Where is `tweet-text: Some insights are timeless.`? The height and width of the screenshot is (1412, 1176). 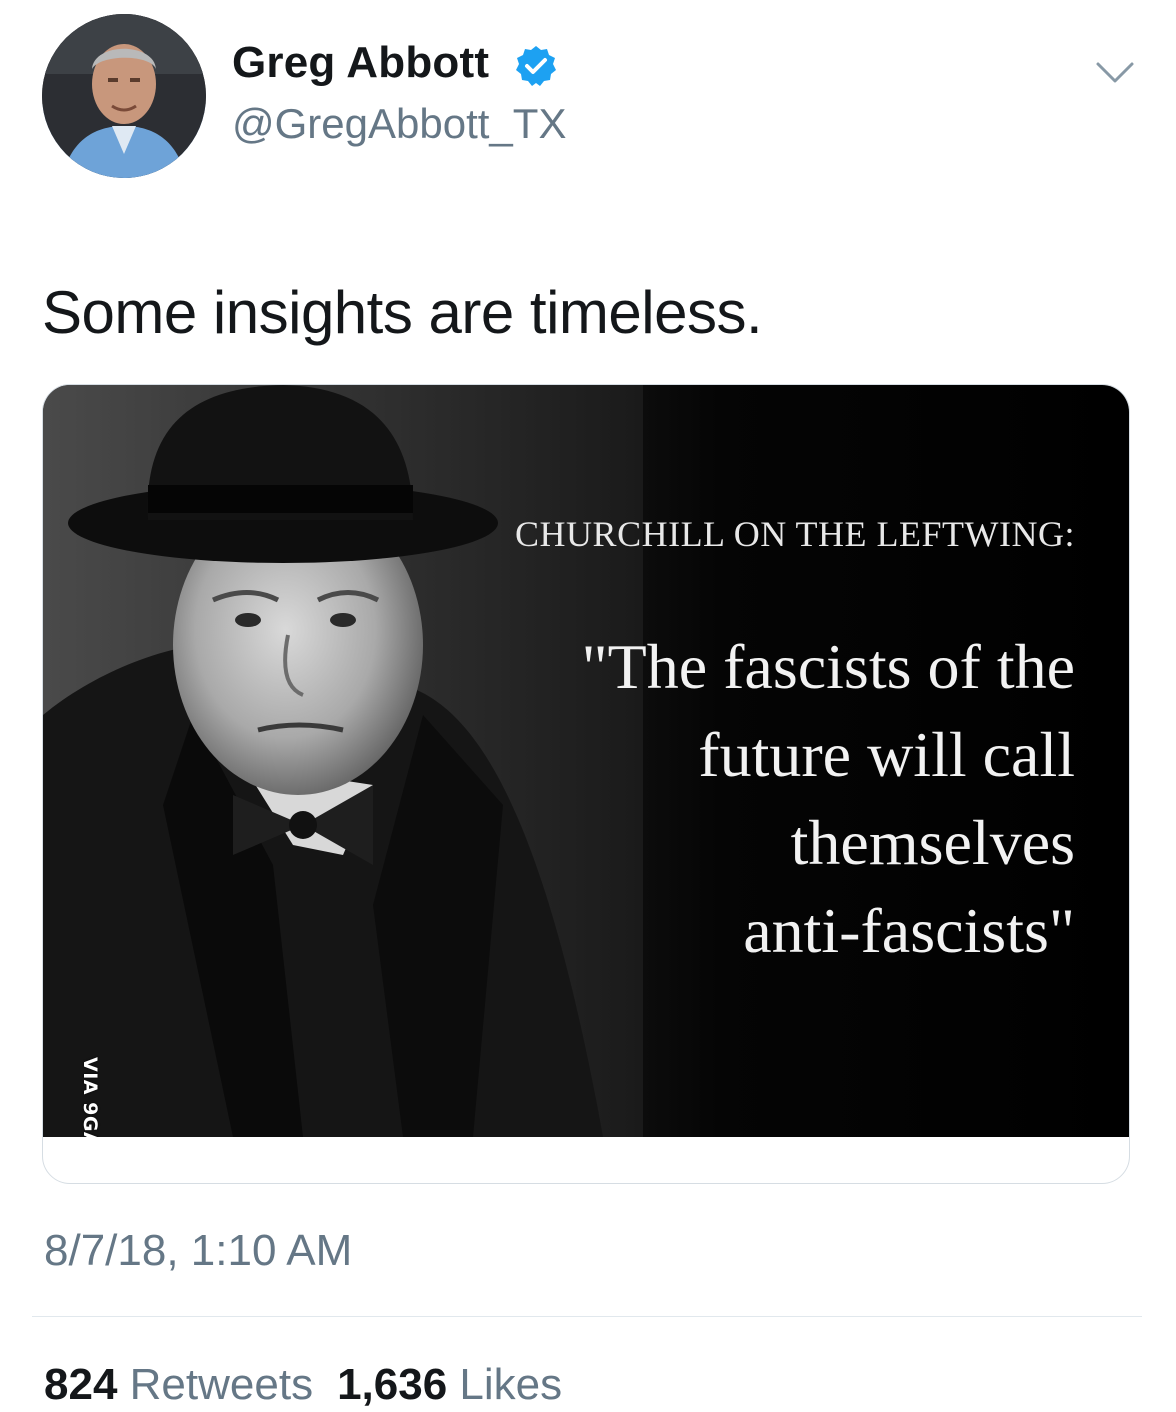 tweet-text: Some insights are timeless. is located at coordinates (402, 312).